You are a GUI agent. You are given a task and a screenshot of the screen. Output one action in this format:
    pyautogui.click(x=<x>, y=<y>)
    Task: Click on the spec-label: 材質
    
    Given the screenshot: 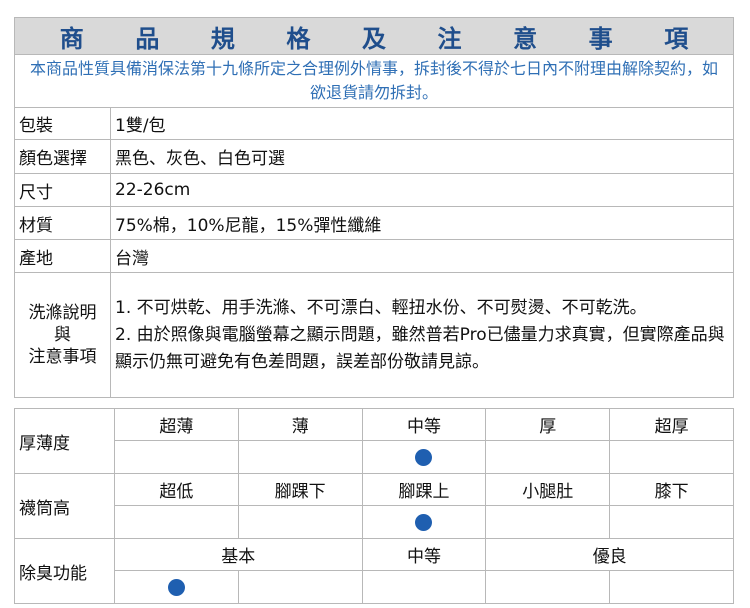 What is the action you would take?
    pyautogui.click(x=62, y=223)
    